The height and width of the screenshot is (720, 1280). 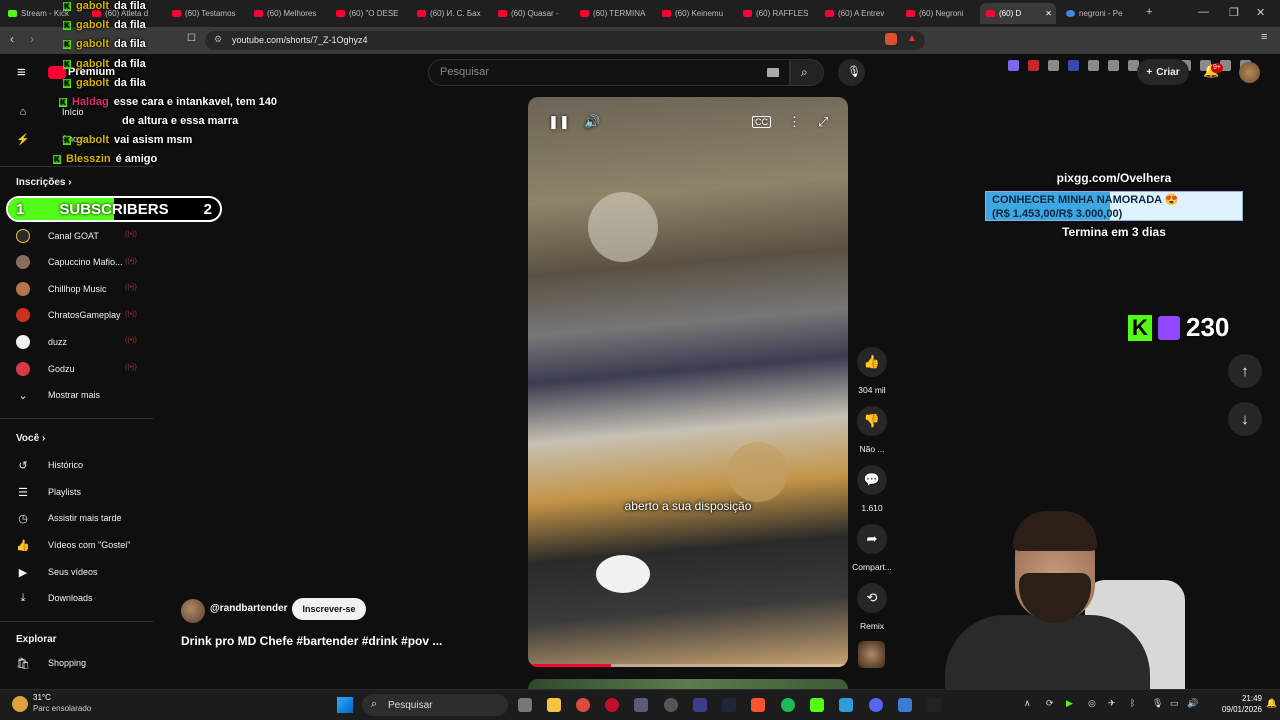 I want to click on sidebar-channel: Canal GOAT, so click(x=57, y=236).